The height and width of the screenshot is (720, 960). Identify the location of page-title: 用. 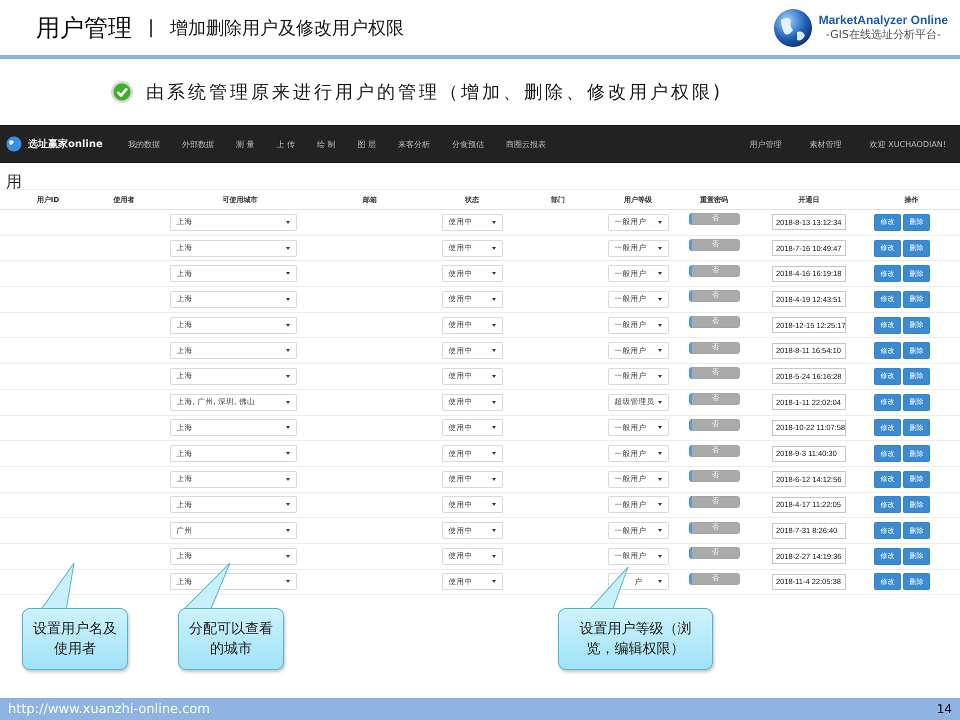
(14, 180).